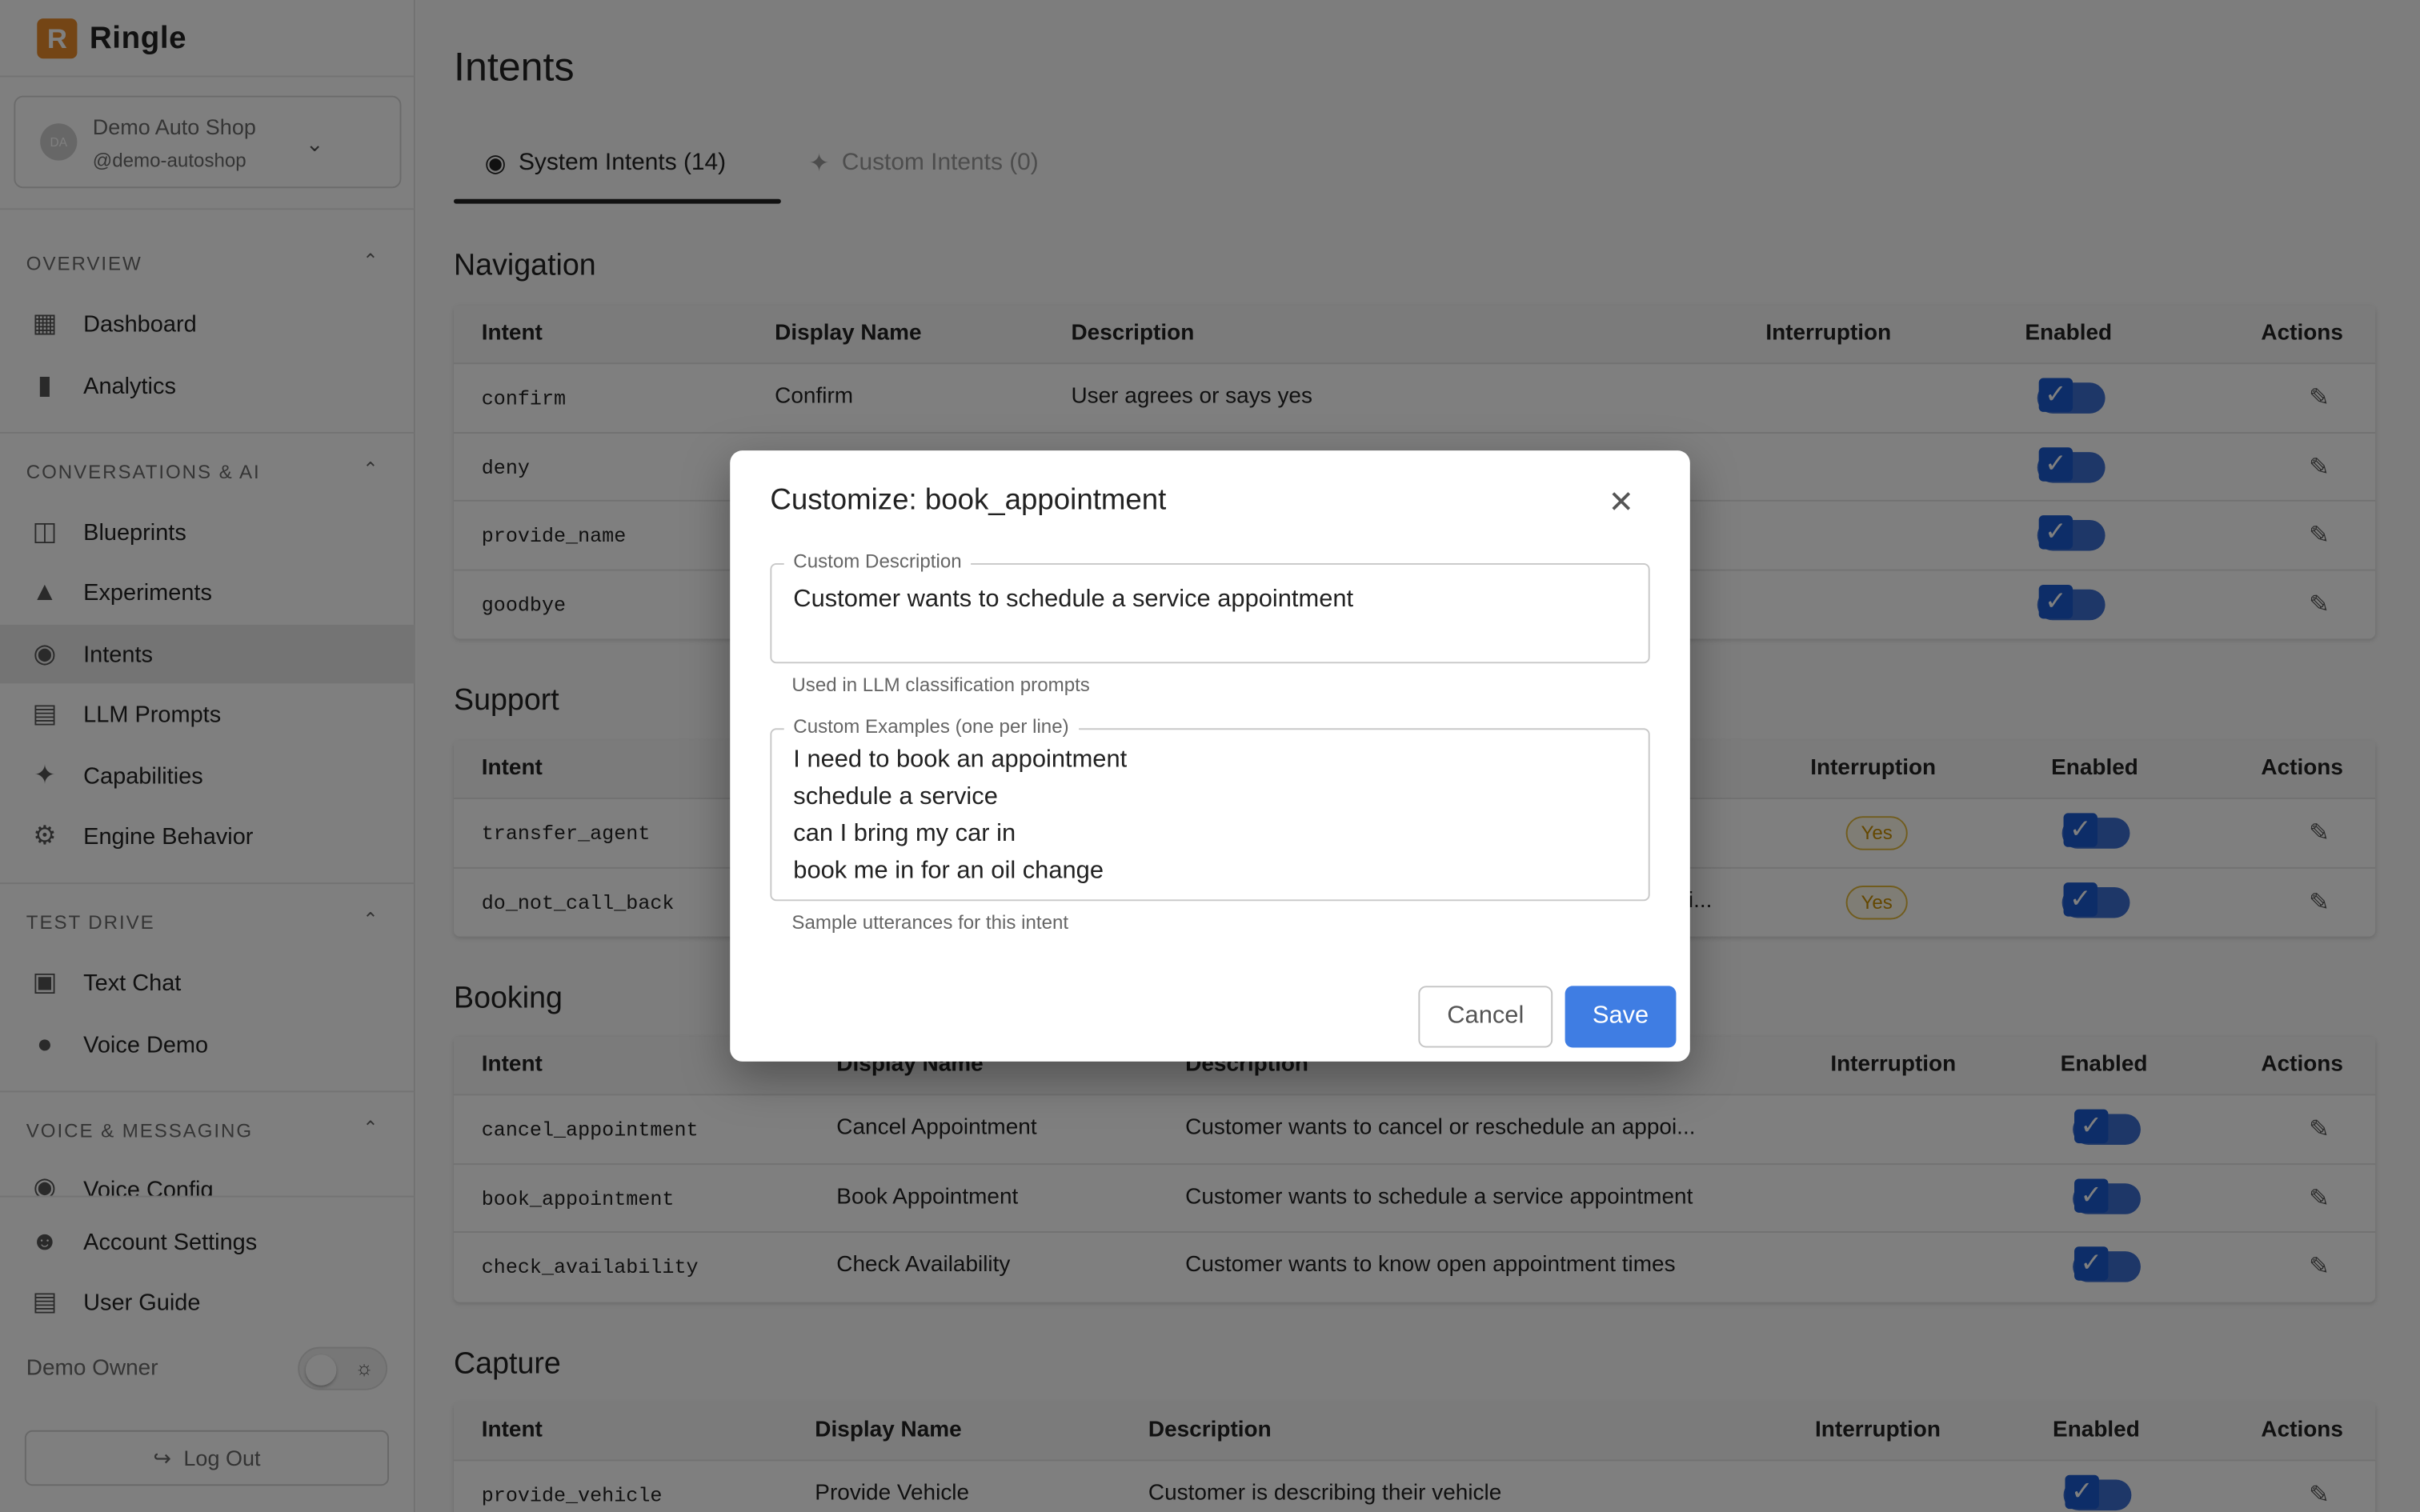 The image size is (2420, 1512). I want to click on dialog-title: Customize: book_appointment, so click(968, 501).